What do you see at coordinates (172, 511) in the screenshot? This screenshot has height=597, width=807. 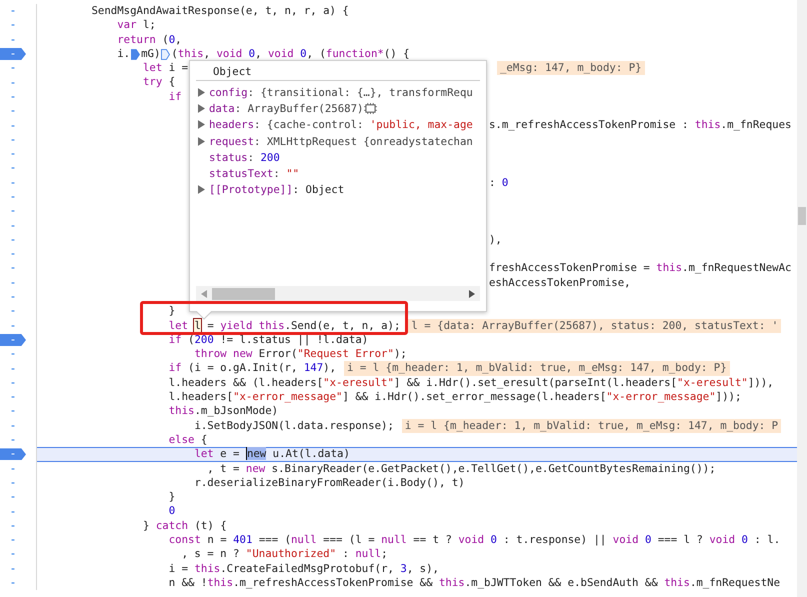 I see `code-text: 0` at bounding box center [172, 511].